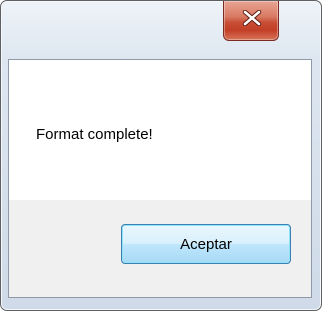 The height and width of the screenshot is (311, 322). I want to click on accept-button: Aceptar, so click(206, 244).